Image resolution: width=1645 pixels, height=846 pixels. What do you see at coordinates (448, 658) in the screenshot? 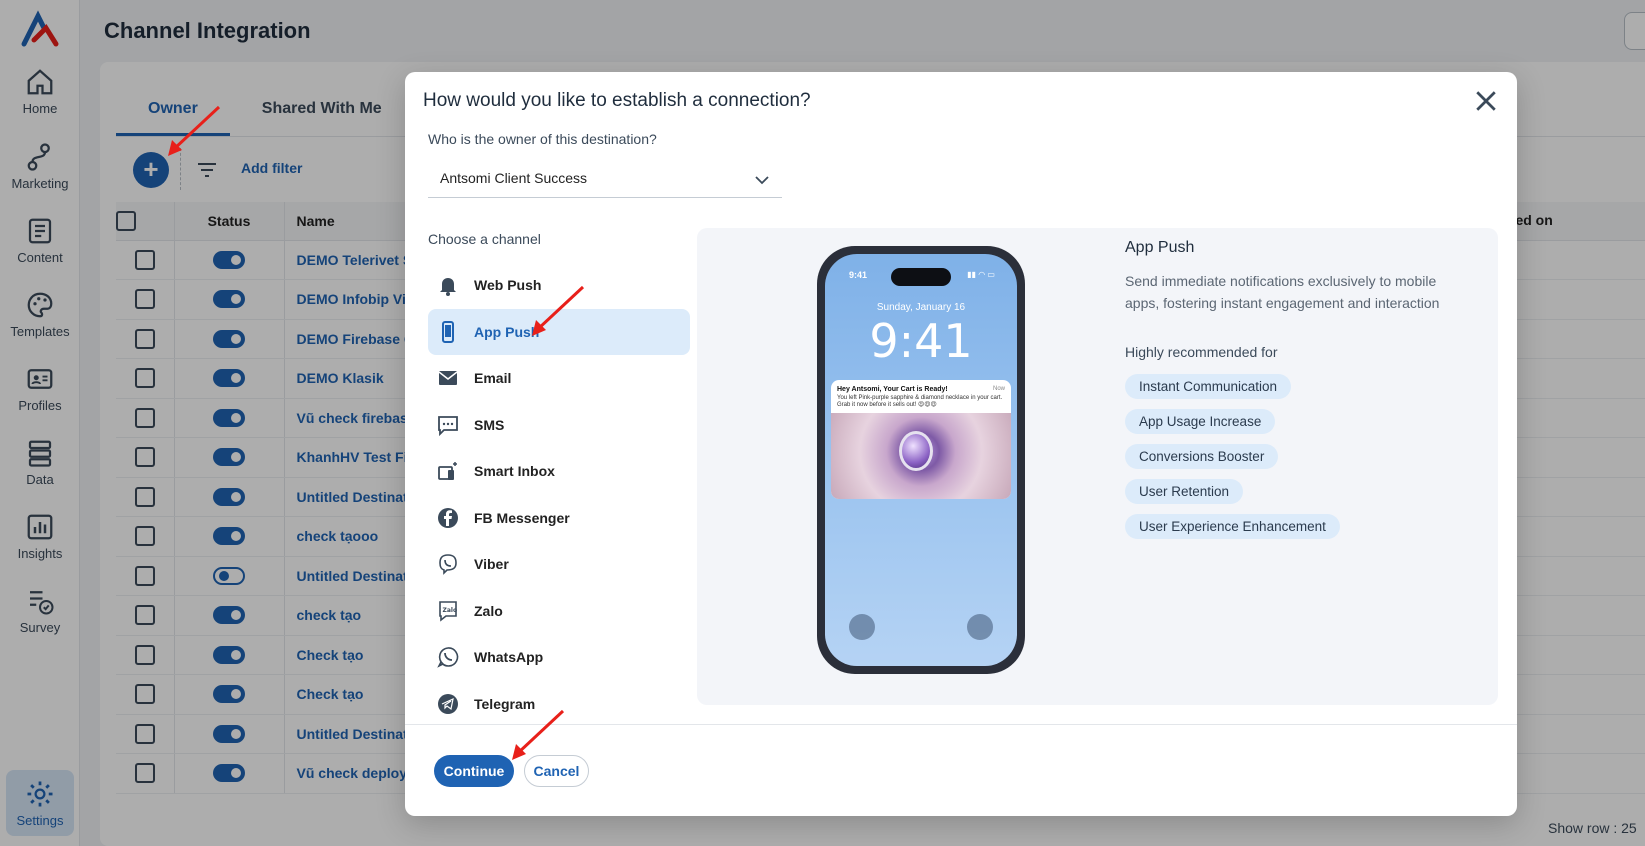
I see `whatsapp-icon` at bounding box center [448, 658].